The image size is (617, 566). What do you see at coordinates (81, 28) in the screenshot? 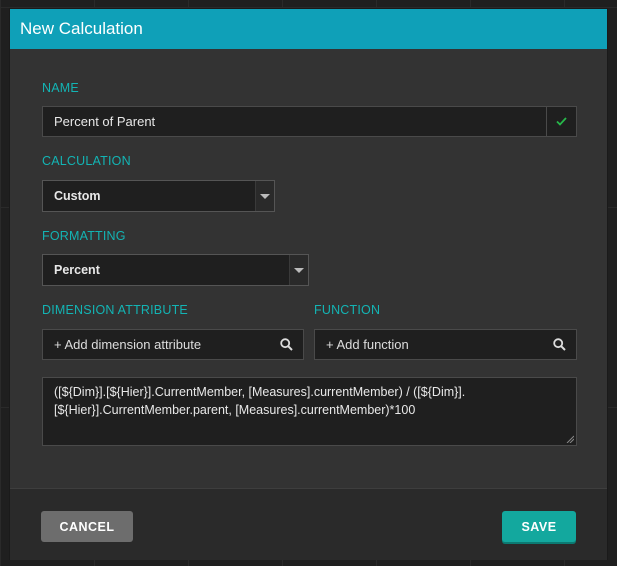
I see `dialog-title: New Calculation` at bounding box center [81, 28].